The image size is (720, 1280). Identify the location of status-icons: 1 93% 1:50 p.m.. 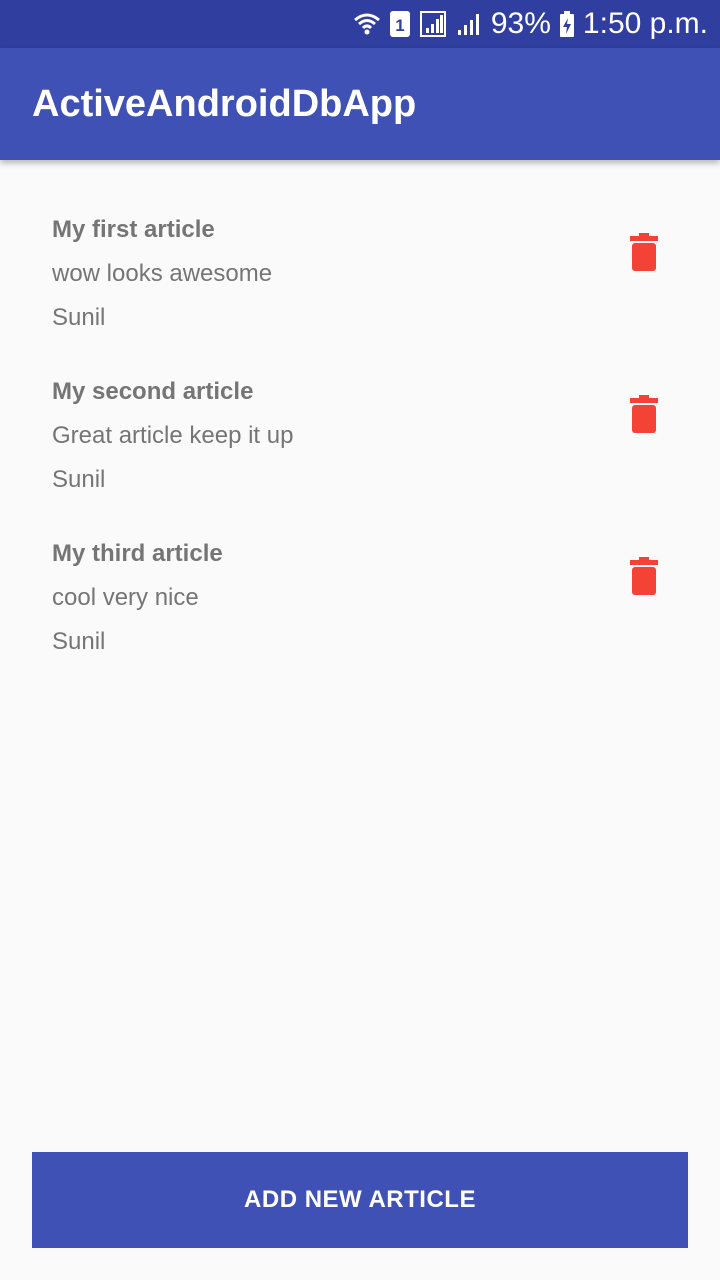
(530, 24).